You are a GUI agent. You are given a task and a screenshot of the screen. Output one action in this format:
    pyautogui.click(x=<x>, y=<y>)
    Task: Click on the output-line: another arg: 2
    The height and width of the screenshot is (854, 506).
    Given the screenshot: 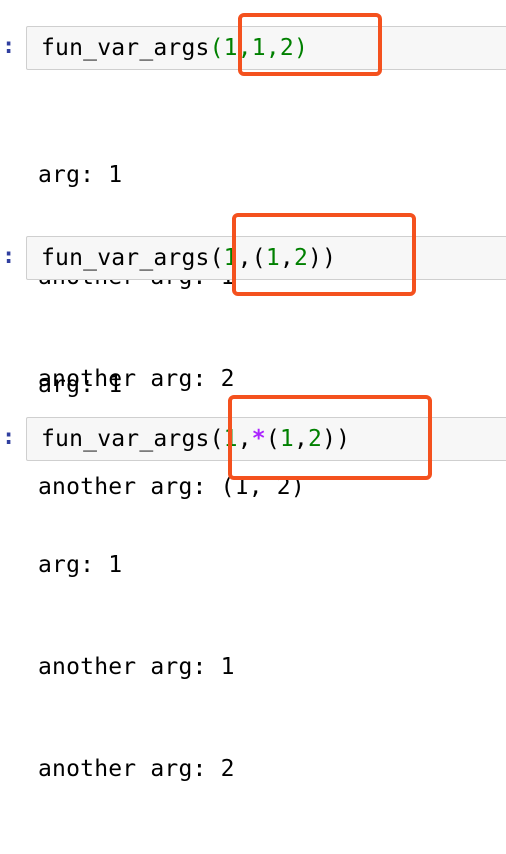 What is the action you would take?
    pyautogui.click(x=136, y=769)
    